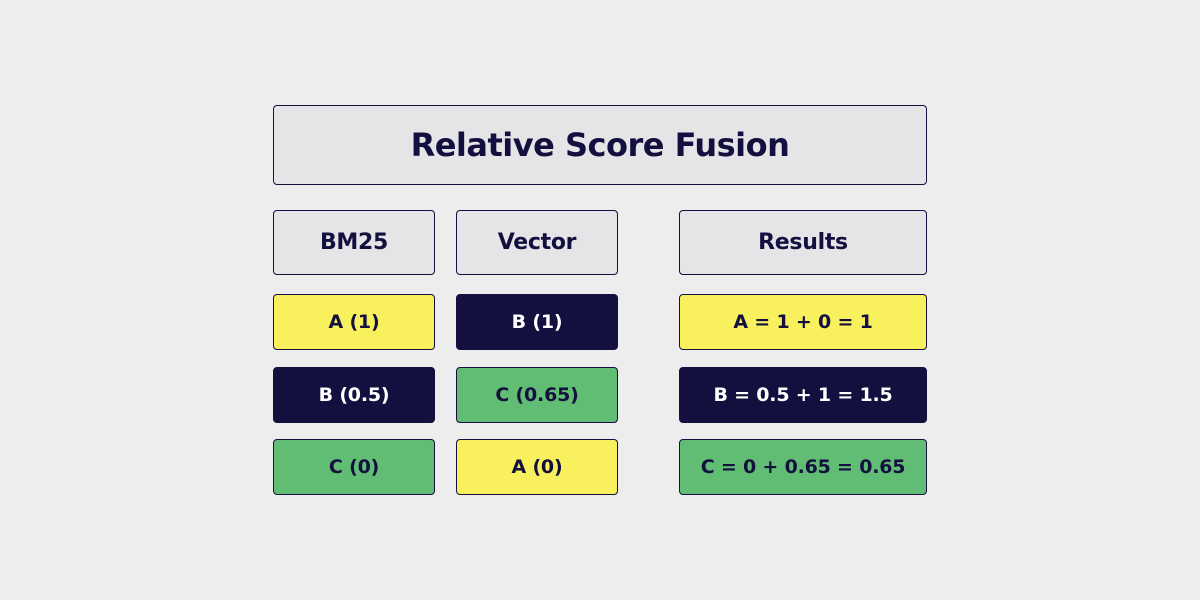 This screenshot has height=600, width=1200. What do you see at coordinates (537, 467) in the screenshot?
I see `vector-item-a: A (0)` at bounding box center [537, 467].